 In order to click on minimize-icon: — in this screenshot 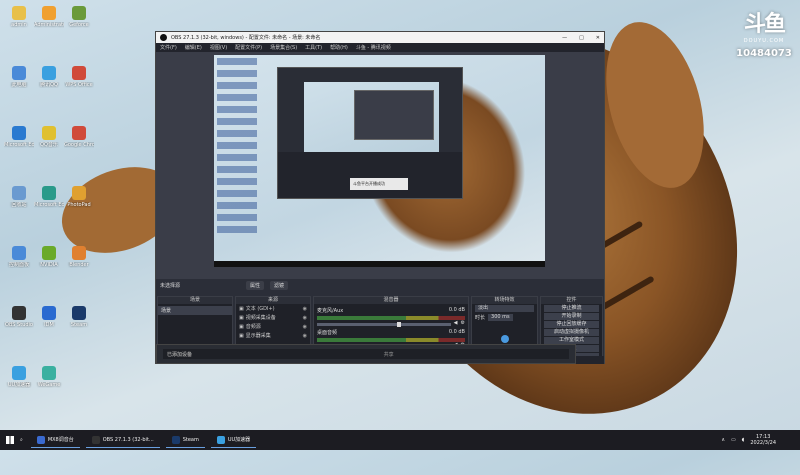, I will do `click(564, 38)`.